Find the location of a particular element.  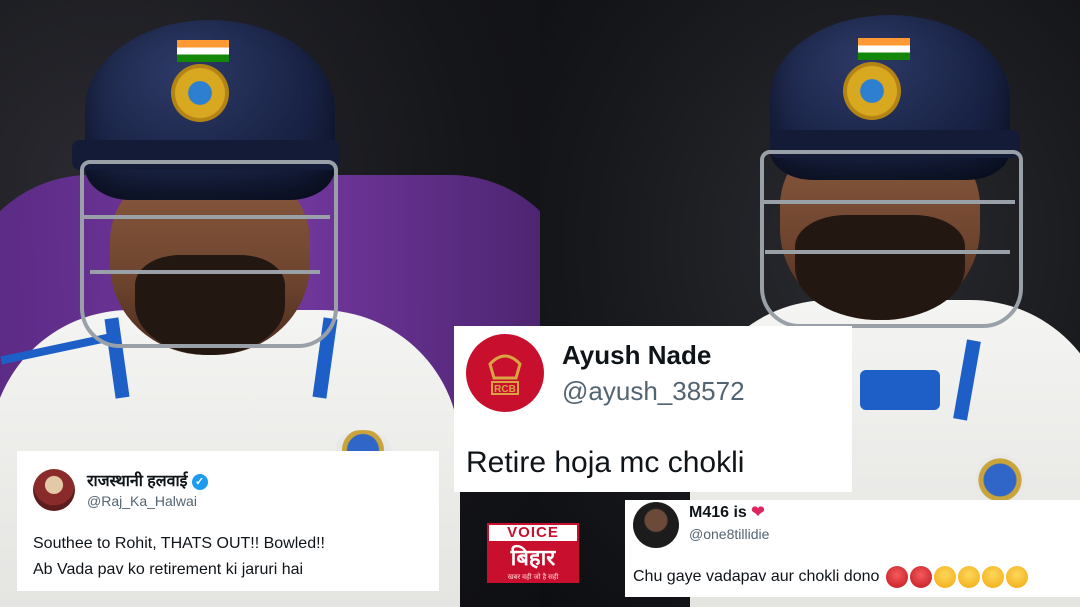

jersey-badge-icon is located at coordinates (1000, 480).